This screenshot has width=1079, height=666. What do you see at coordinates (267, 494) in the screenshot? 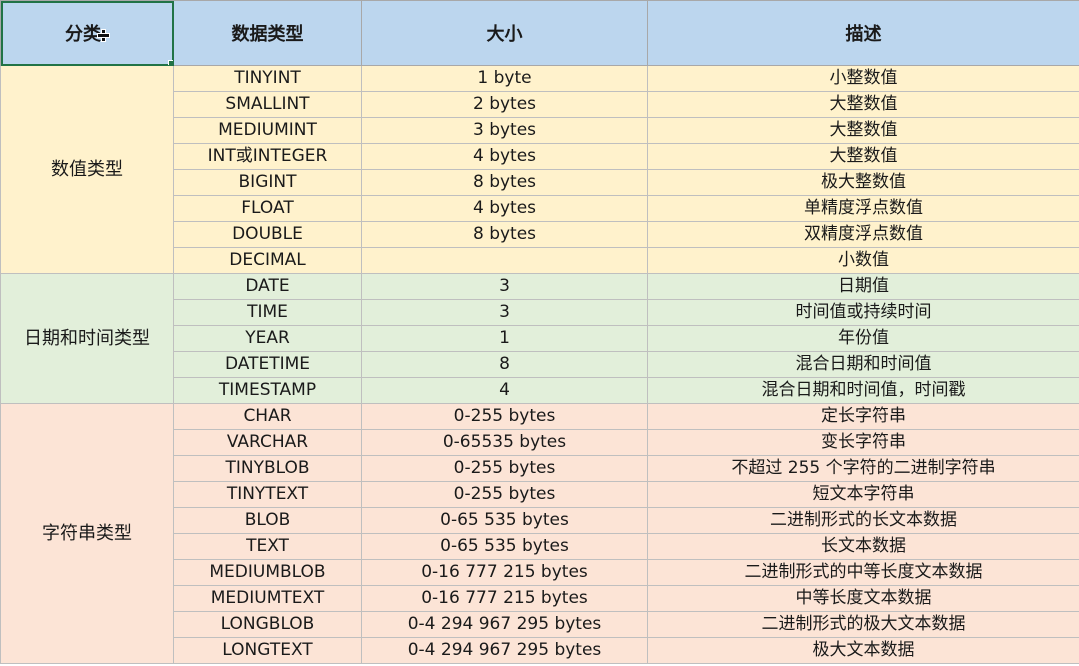
I see `data-type-cell: TINYTEXT` at bounding box center [267, 494].